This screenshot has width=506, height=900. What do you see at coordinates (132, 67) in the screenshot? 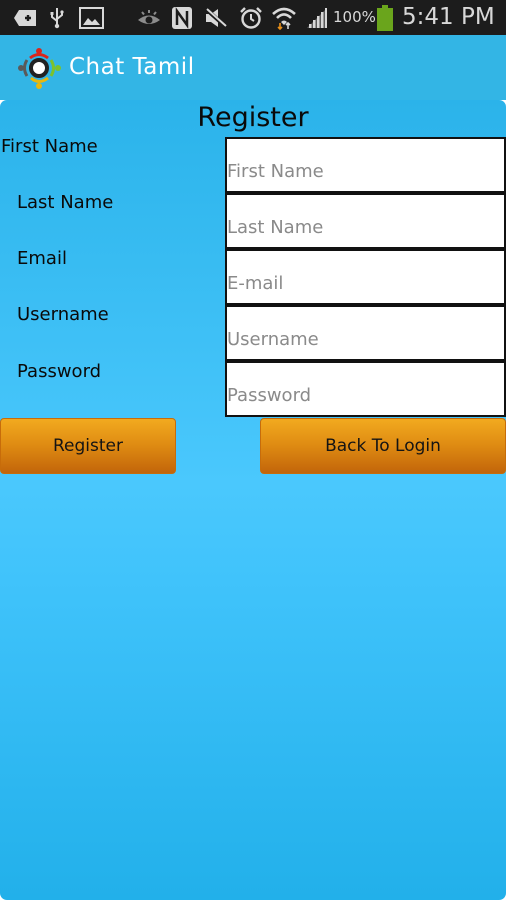
I see `app-title: Chat Tamil` at bounding box center [132, 67].